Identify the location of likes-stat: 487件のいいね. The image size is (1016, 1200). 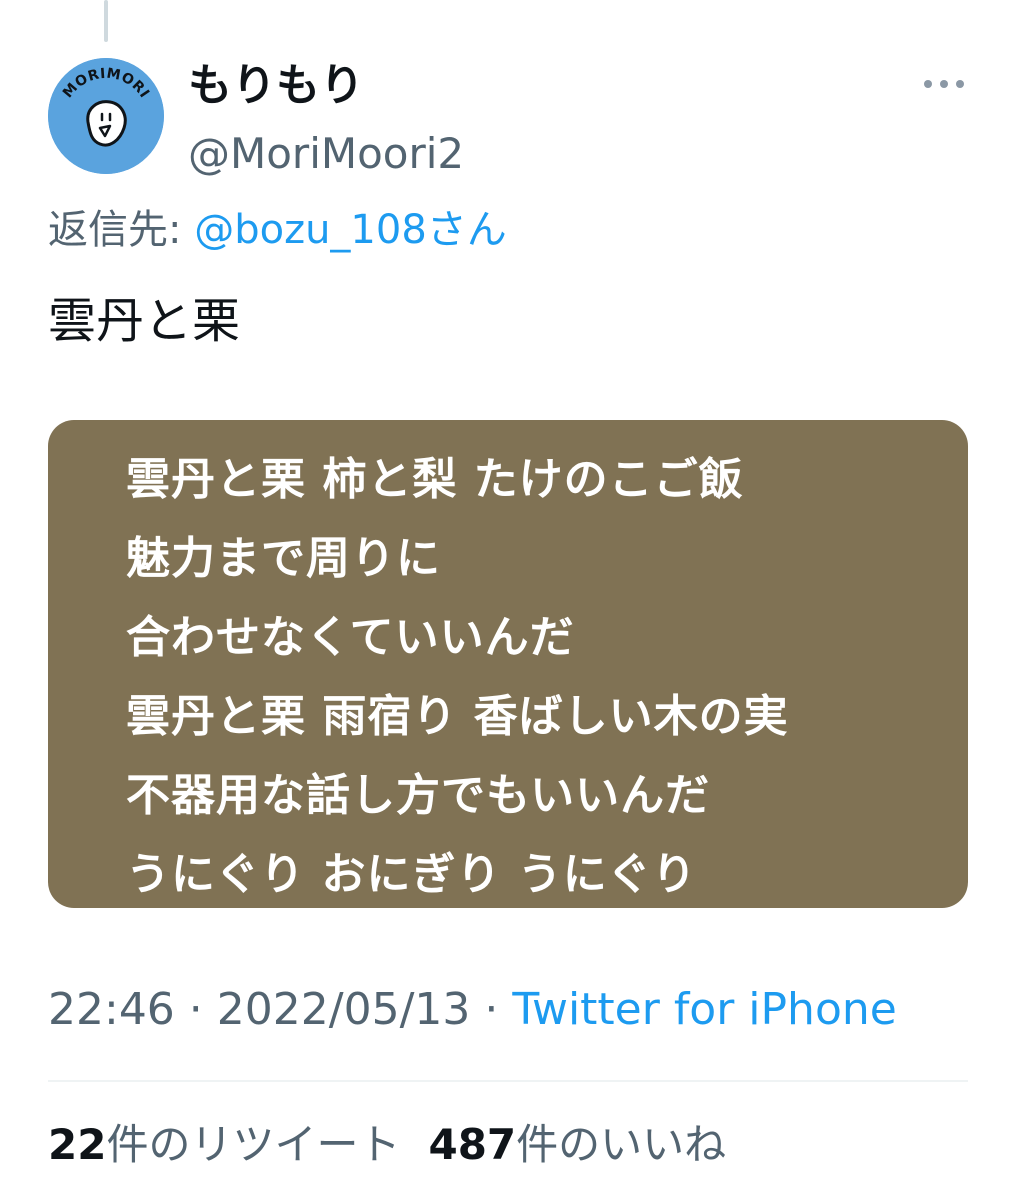
(577, 1144).